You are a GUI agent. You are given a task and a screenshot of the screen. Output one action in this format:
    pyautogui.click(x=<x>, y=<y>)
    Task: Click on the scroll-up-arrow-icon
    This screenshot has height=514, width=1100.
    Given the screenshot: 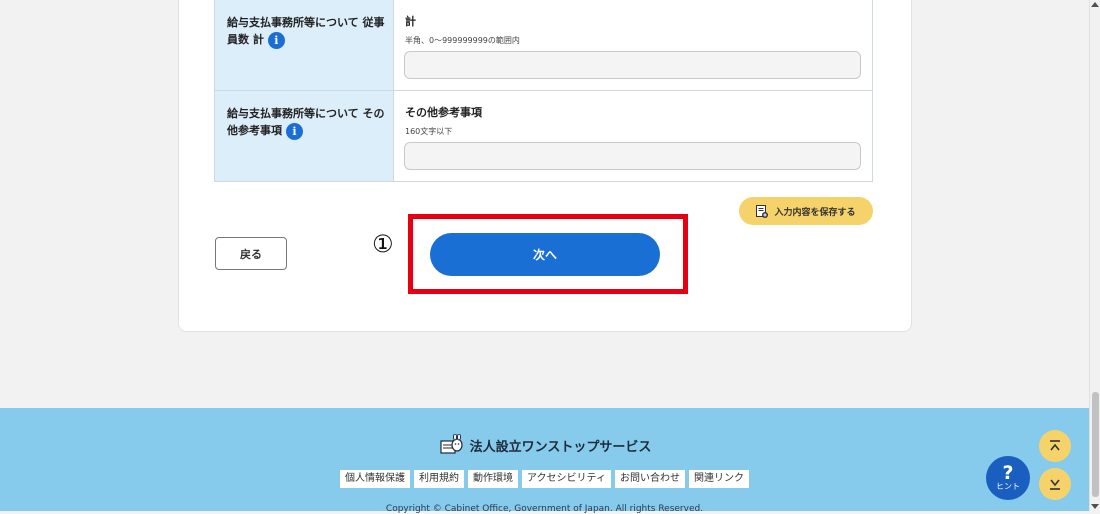 What is the action you would take?
    pyautogui.click(x=1095, y=4)
    